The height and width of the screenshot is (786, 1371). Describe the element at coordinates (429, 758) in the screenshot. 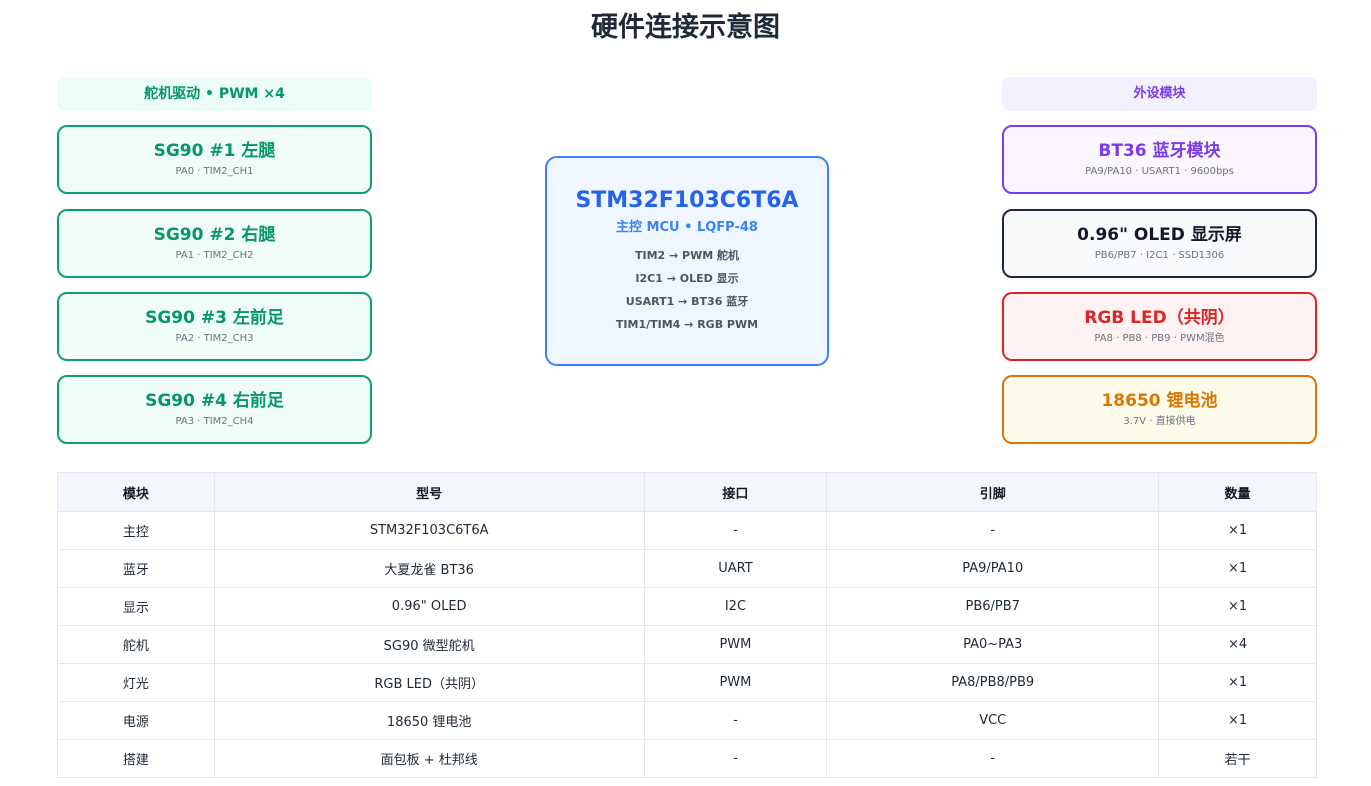

I see `cell-model: 面包板 + 杜邦线` at that location.